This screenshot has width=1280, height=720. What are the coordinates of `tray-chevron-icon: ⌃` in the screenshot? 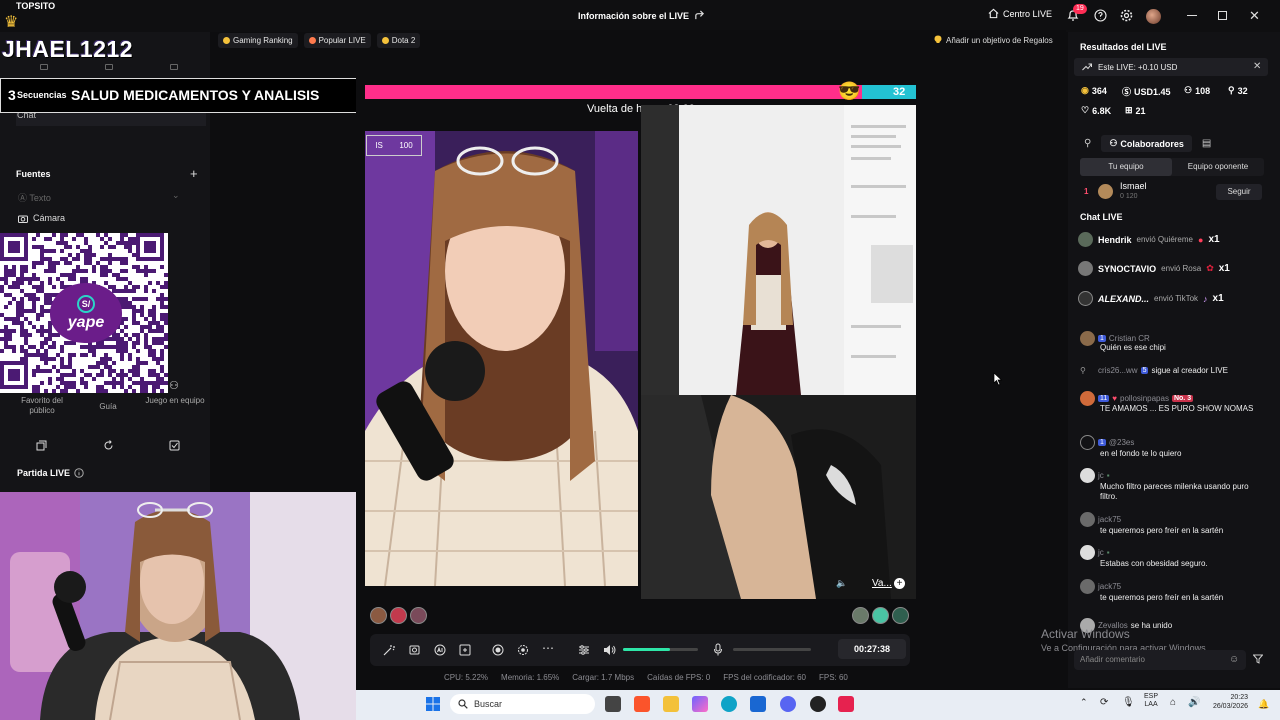 It's located at (1084, 702).